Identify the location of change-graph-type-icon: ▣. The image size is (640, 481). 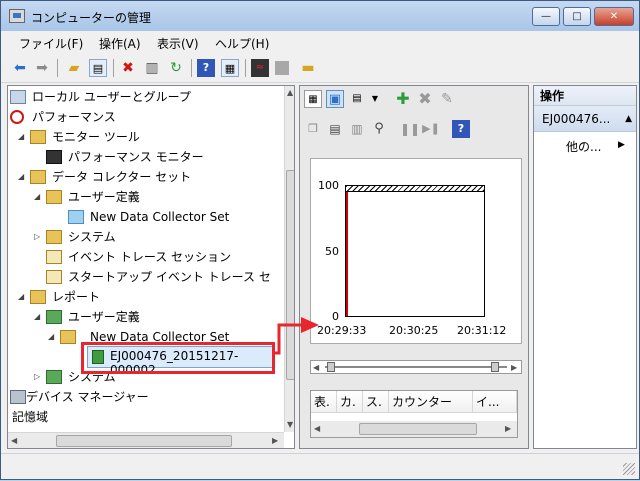
(335, 99).